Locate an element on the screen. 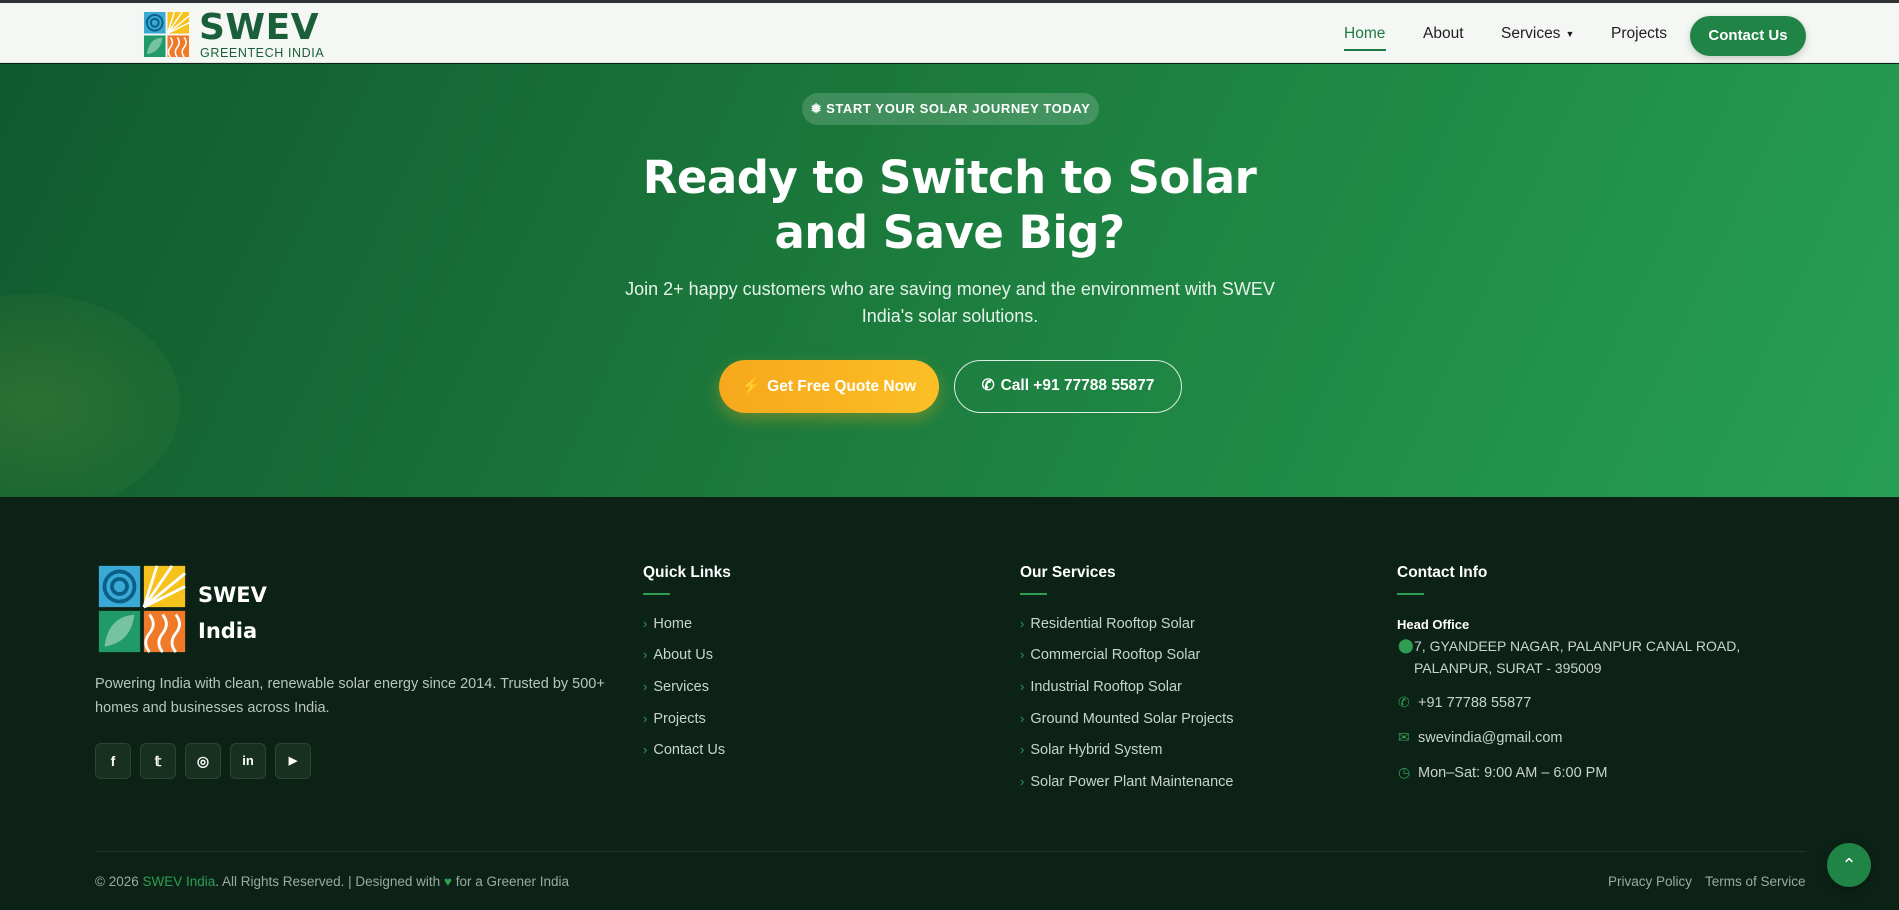  service-link-residential: › Residential Rooftop Solar is located at coordinates (1107, 624).